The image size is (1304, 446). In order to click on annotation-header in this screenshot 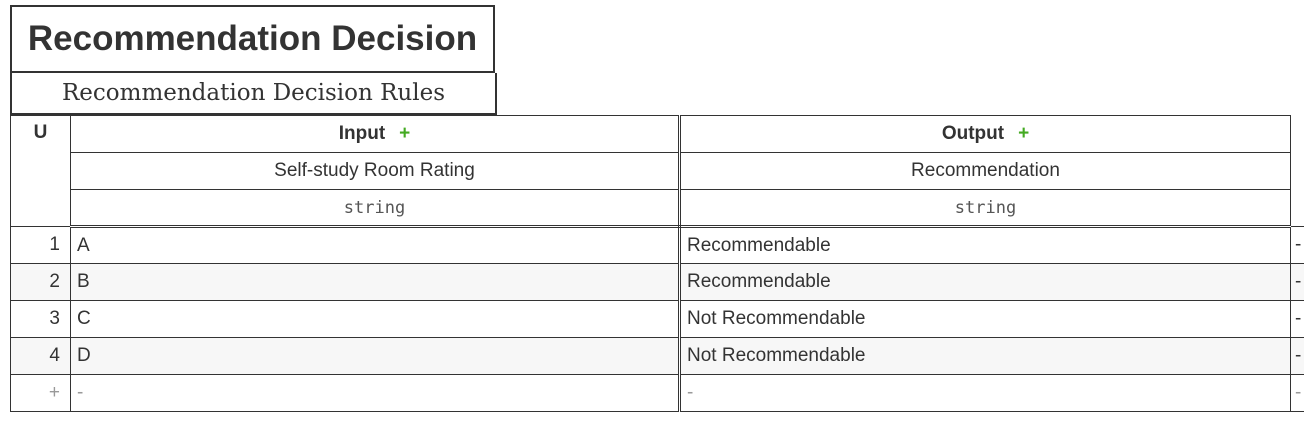, I will do `click(1297, 171)`.